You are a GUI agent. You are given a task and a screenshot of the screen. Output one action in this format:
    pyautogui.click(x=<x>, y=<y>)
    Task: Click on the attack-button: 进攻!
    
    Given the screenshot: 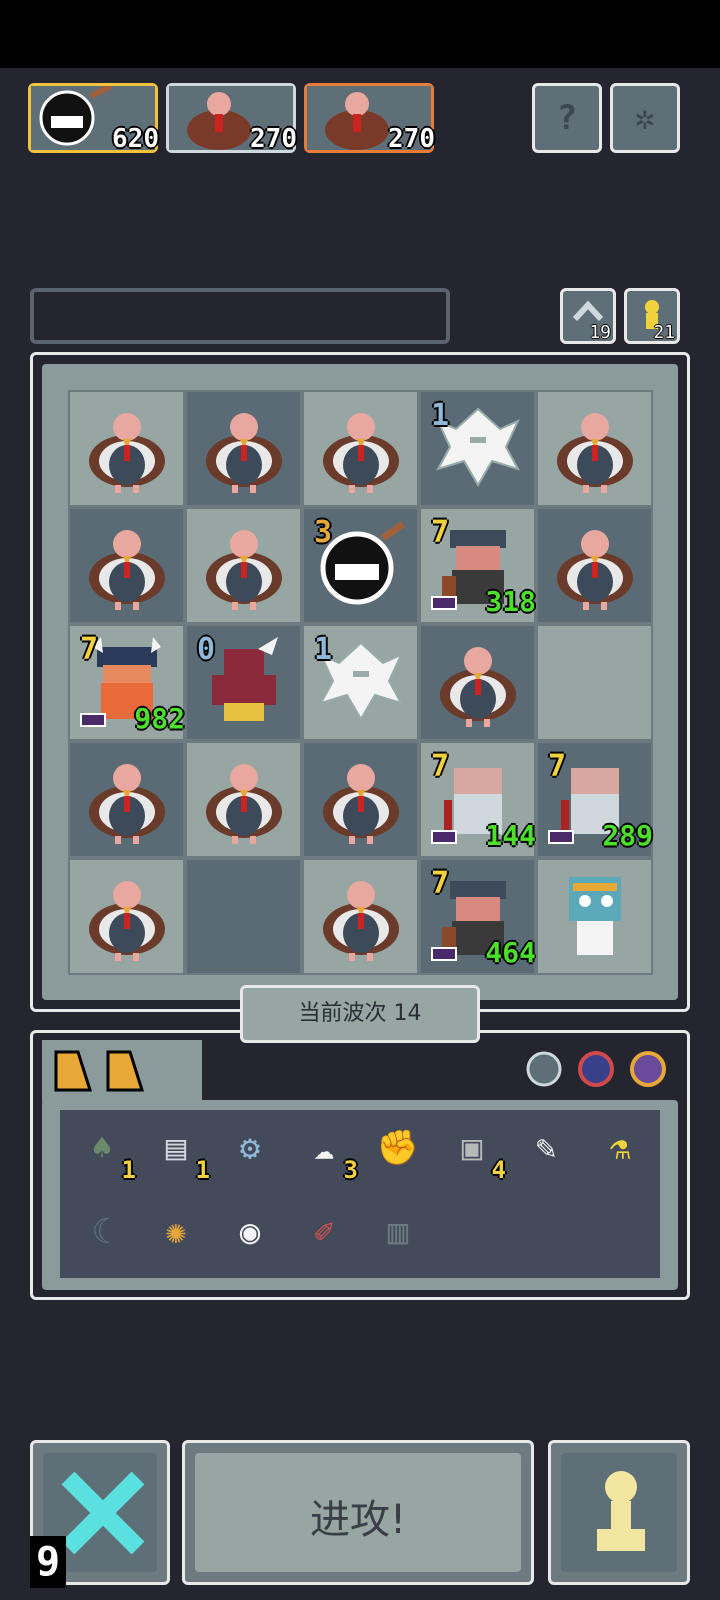 What is the action you would take?
    pyautogui.click(x=358, y=1512)
    